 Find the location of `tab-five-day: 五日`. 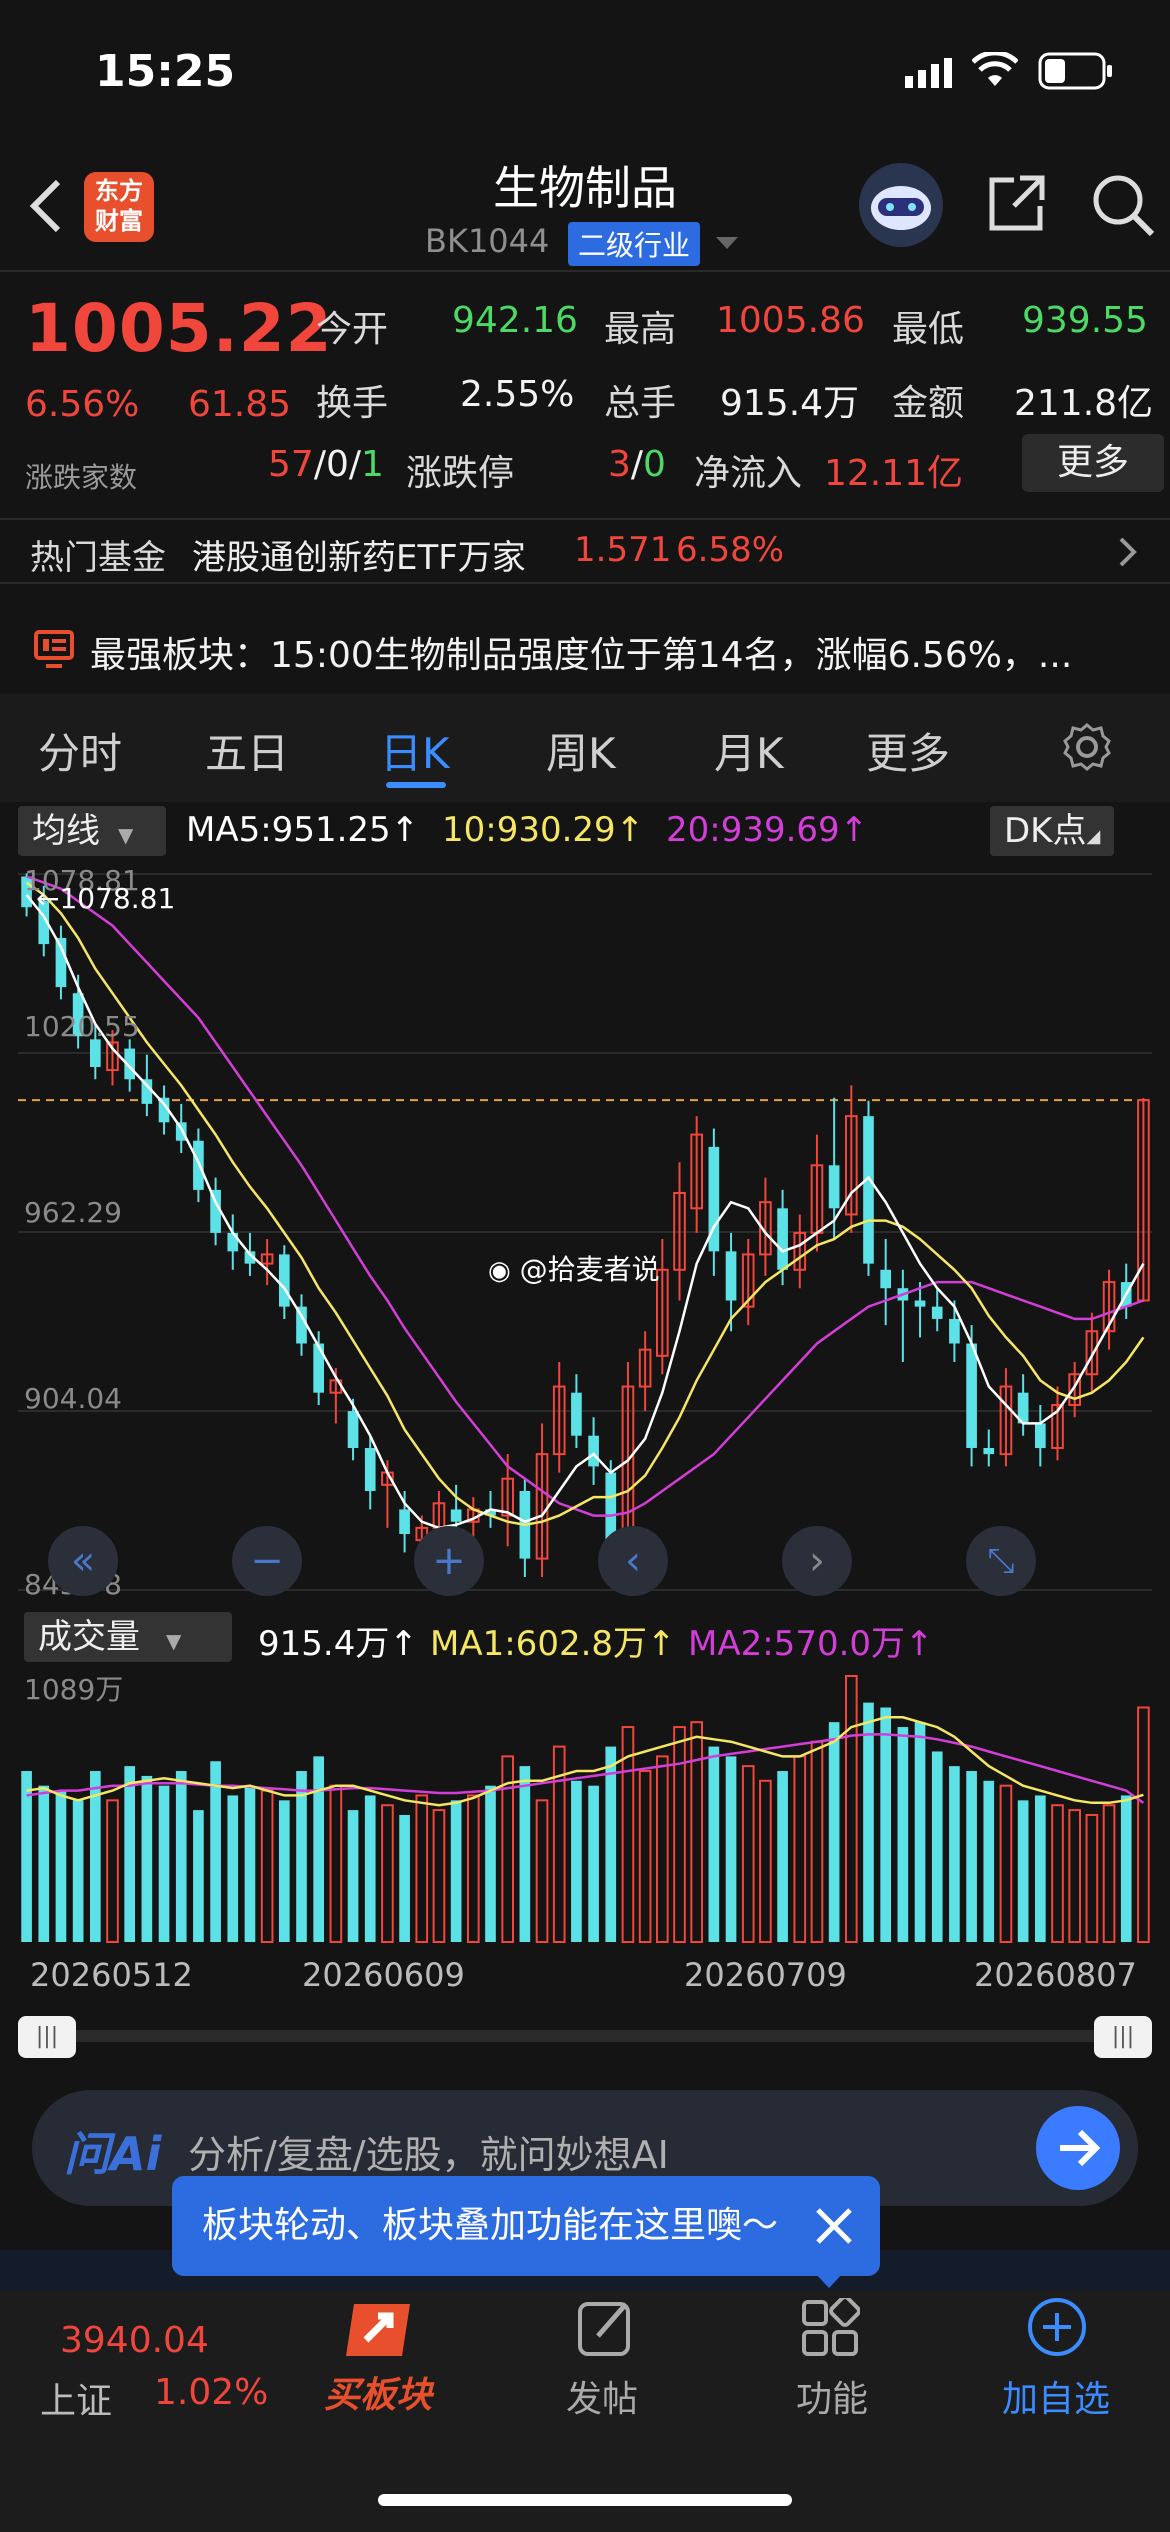

tab-five-day: 五日 is located at coordinates (247, 750).